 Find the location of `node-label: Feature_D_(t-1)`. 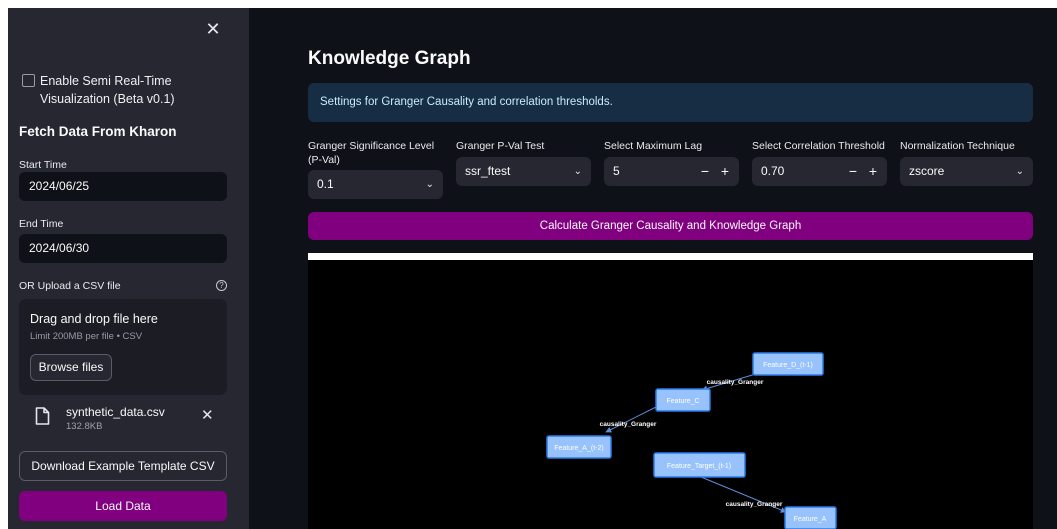

node-label: Feature_D_(t-1) is located at coordinates (788, 365).